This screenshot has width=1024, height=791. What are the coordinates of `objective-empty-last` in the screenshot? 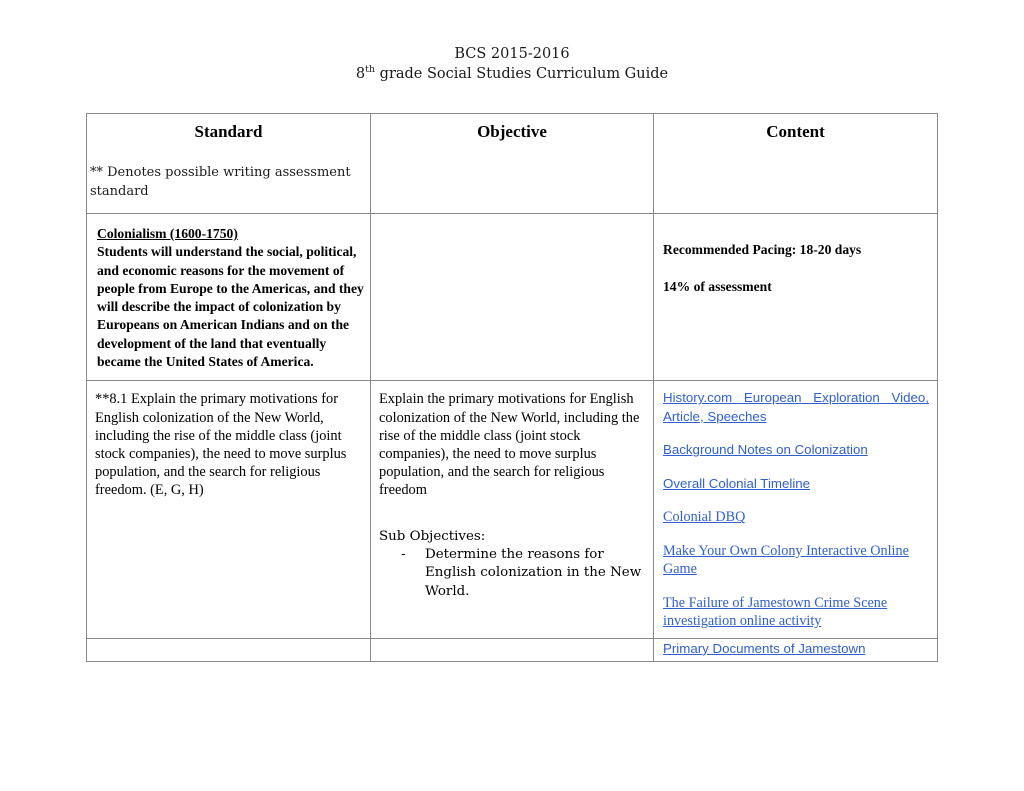 It's located at (512, 650).